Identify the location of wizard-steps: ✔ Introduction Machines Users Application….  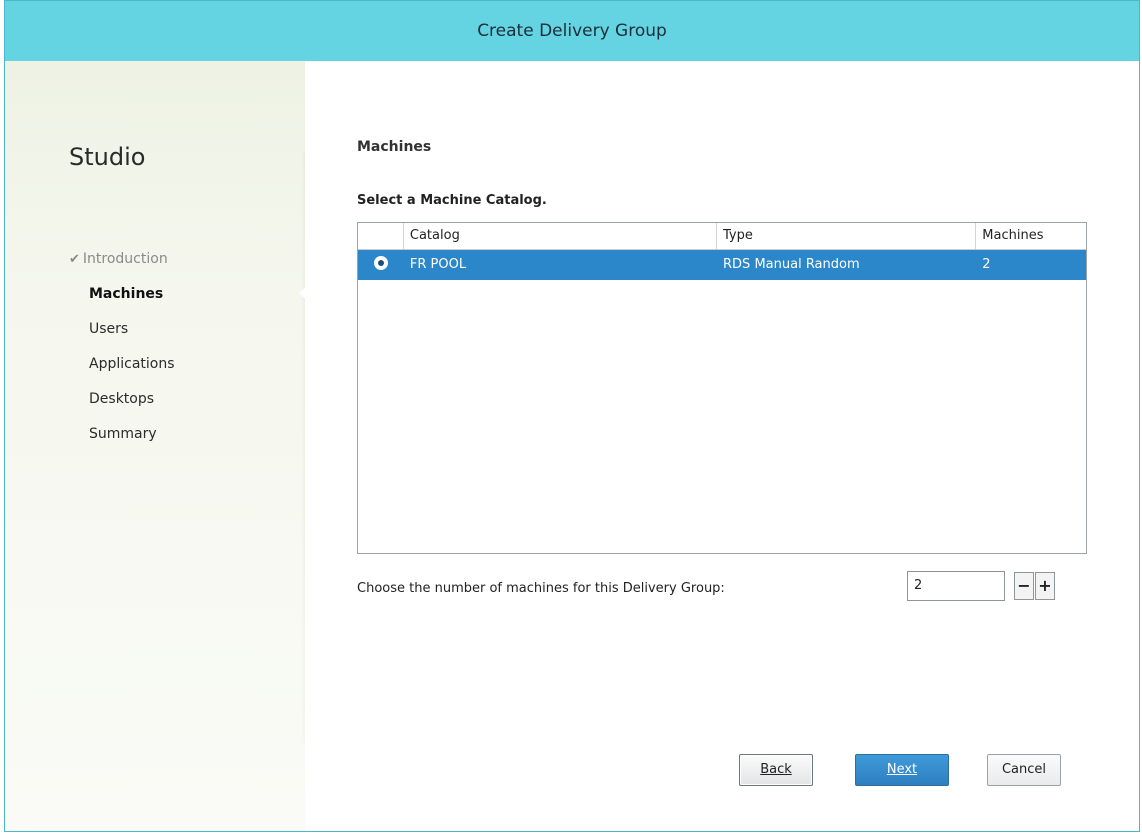
(122, 353).